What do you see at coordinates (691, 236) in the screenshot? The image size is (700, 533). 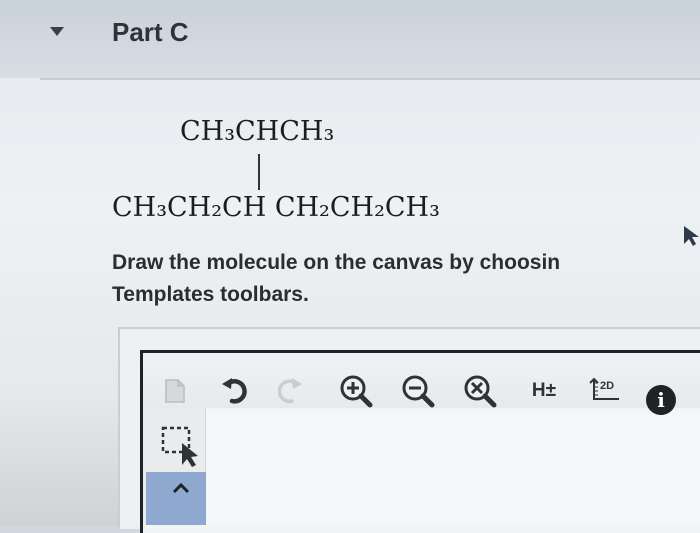 I see `mouse-cursor-icon` at bounding box center [691, 236].